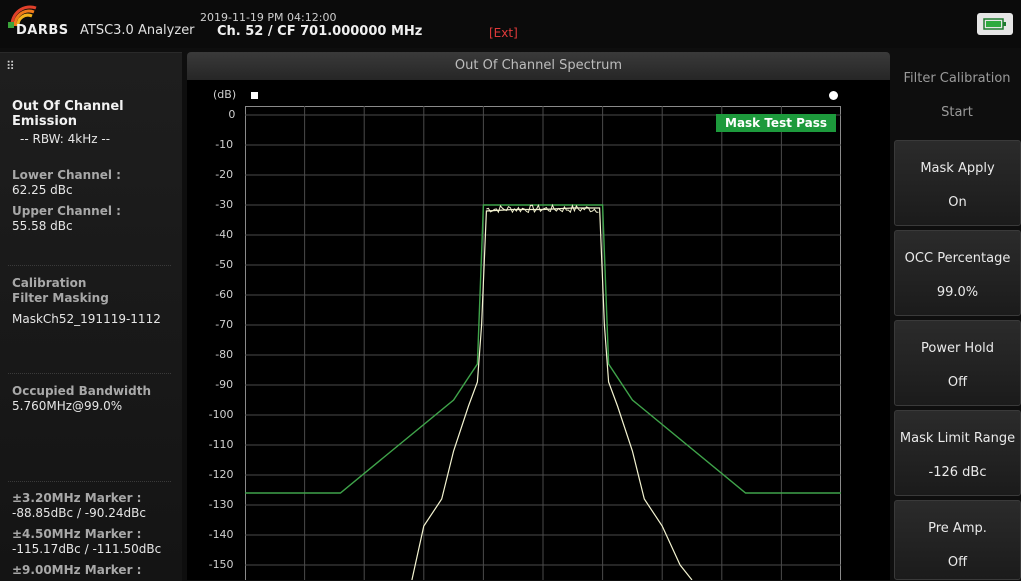 Image resolution: width=1021 pixels, height=581 pixels. What do you see at coordinates (42, 30) in the screenshot?
I see `brand-name: DARBS` at bounding box center [42, 30].